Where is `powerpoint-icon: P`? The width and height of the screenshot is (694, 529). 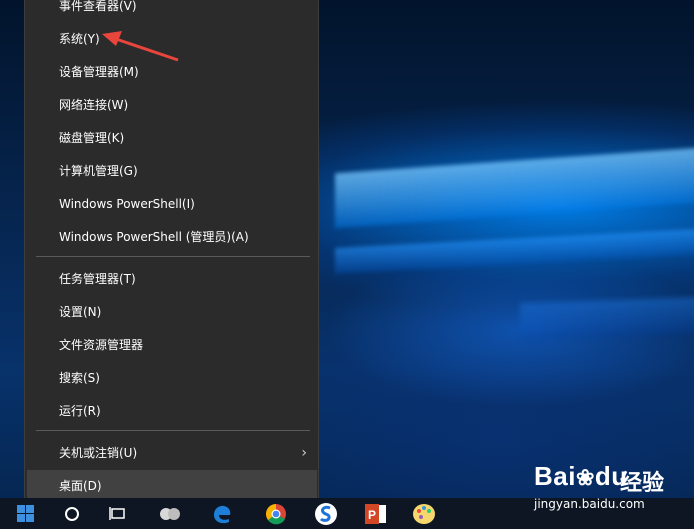 powerpoint-icon: P is located at coordinates (376, 514).